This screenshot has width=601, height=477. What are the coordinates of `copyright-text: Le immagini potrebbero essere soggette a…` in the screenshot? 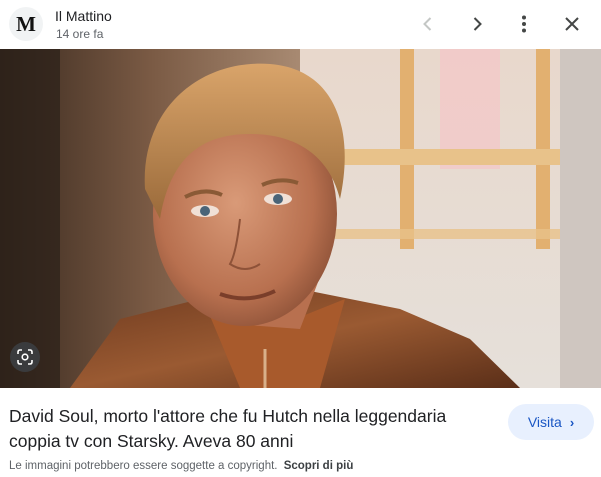 It's located at (143, 466).